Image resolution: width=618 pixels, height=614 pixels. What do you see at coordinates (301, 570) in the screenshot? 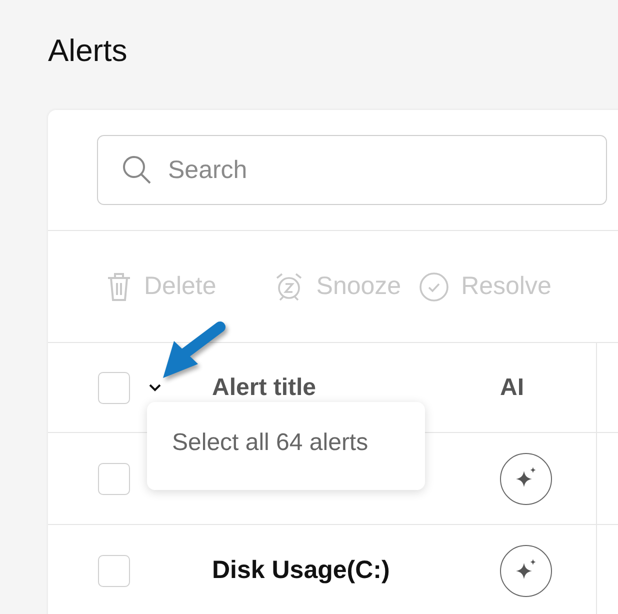
I see `alert-title: Disk Usage(C:)` at bounding box center [301, 570].